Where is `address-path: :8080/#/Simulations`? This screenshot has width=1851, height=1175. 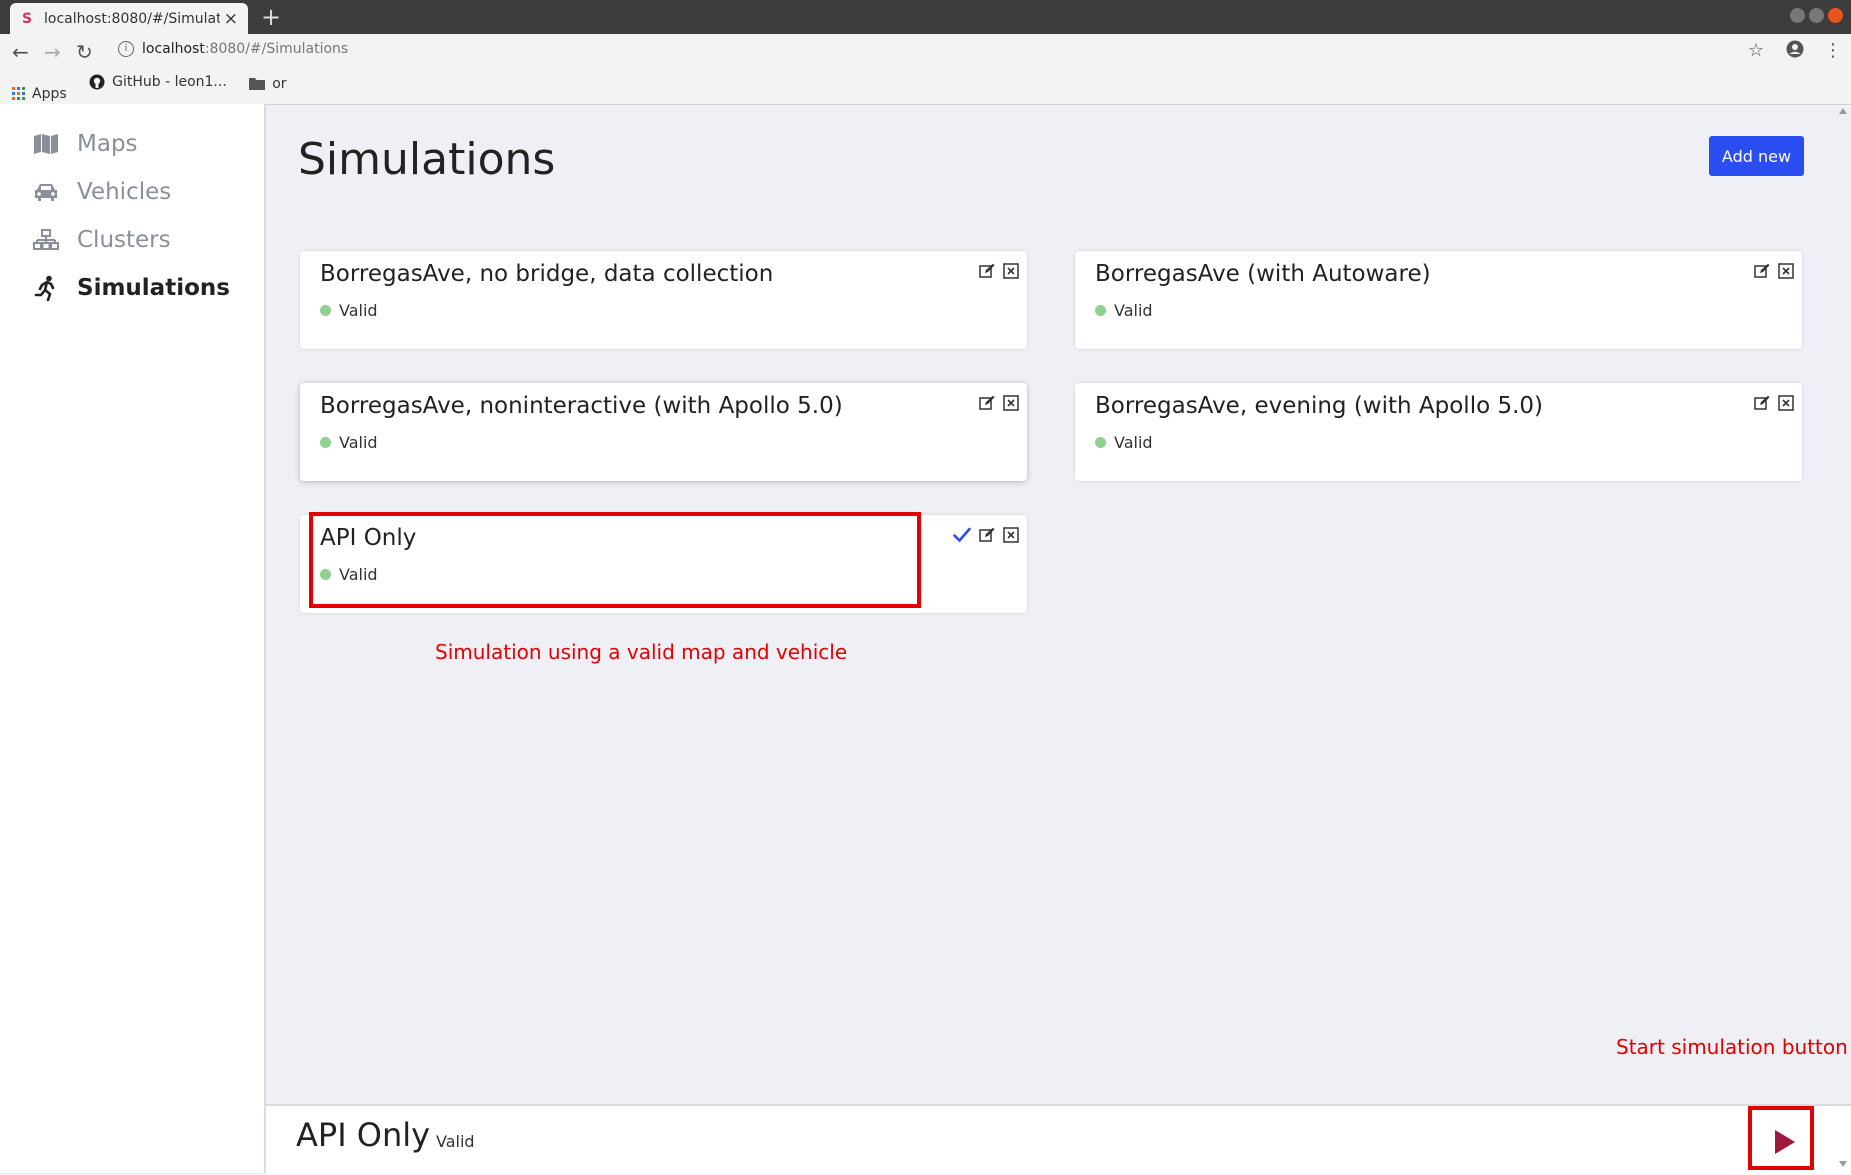
address-path: :8080/#/Simulations is located at coordinates (276, 49).